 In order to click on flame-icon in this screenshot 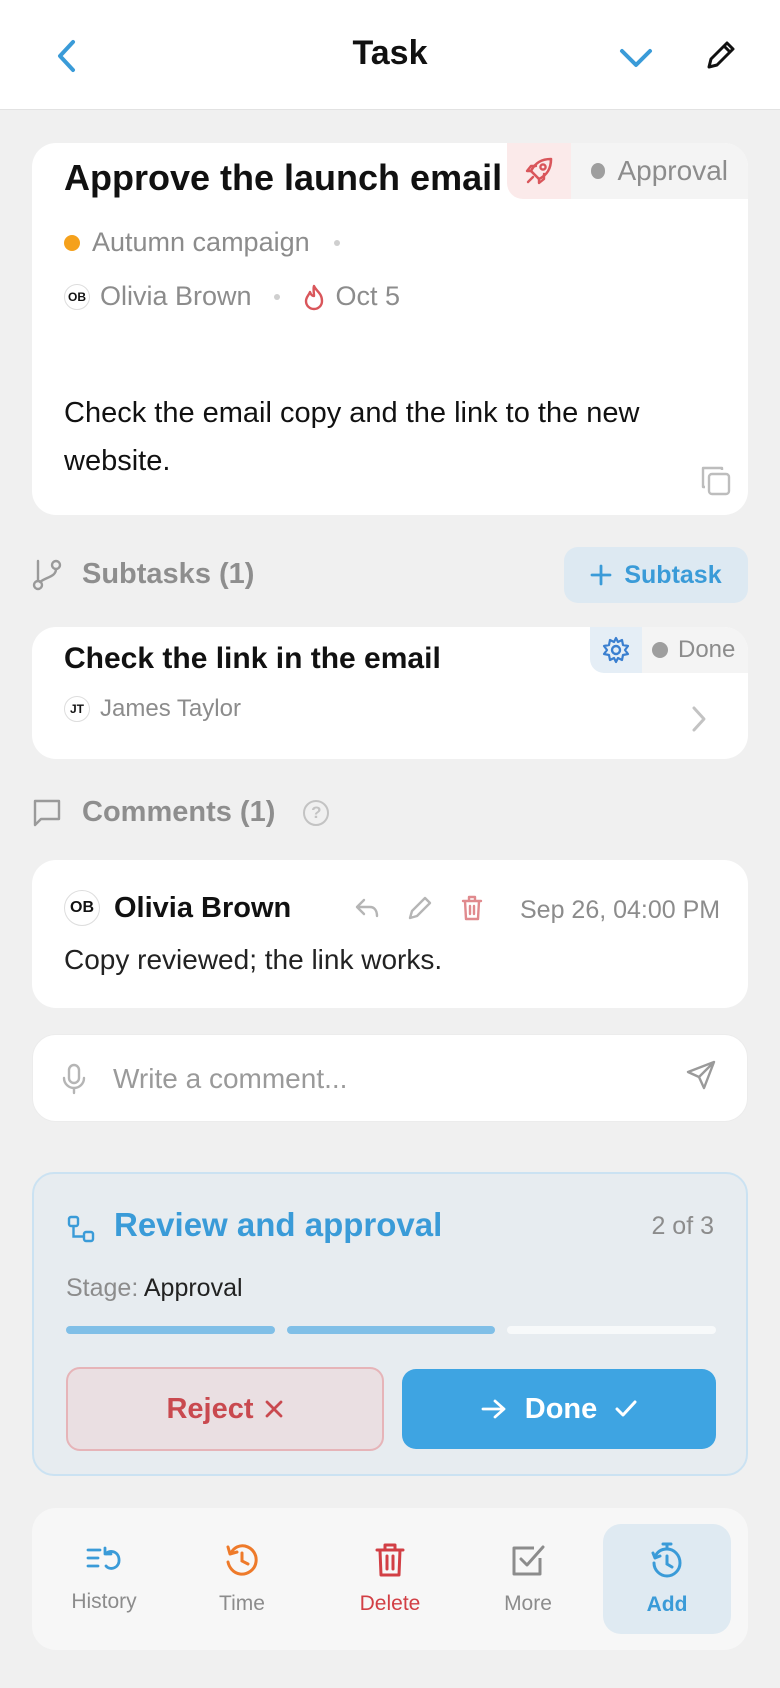, I will do `click(313, 297)`.